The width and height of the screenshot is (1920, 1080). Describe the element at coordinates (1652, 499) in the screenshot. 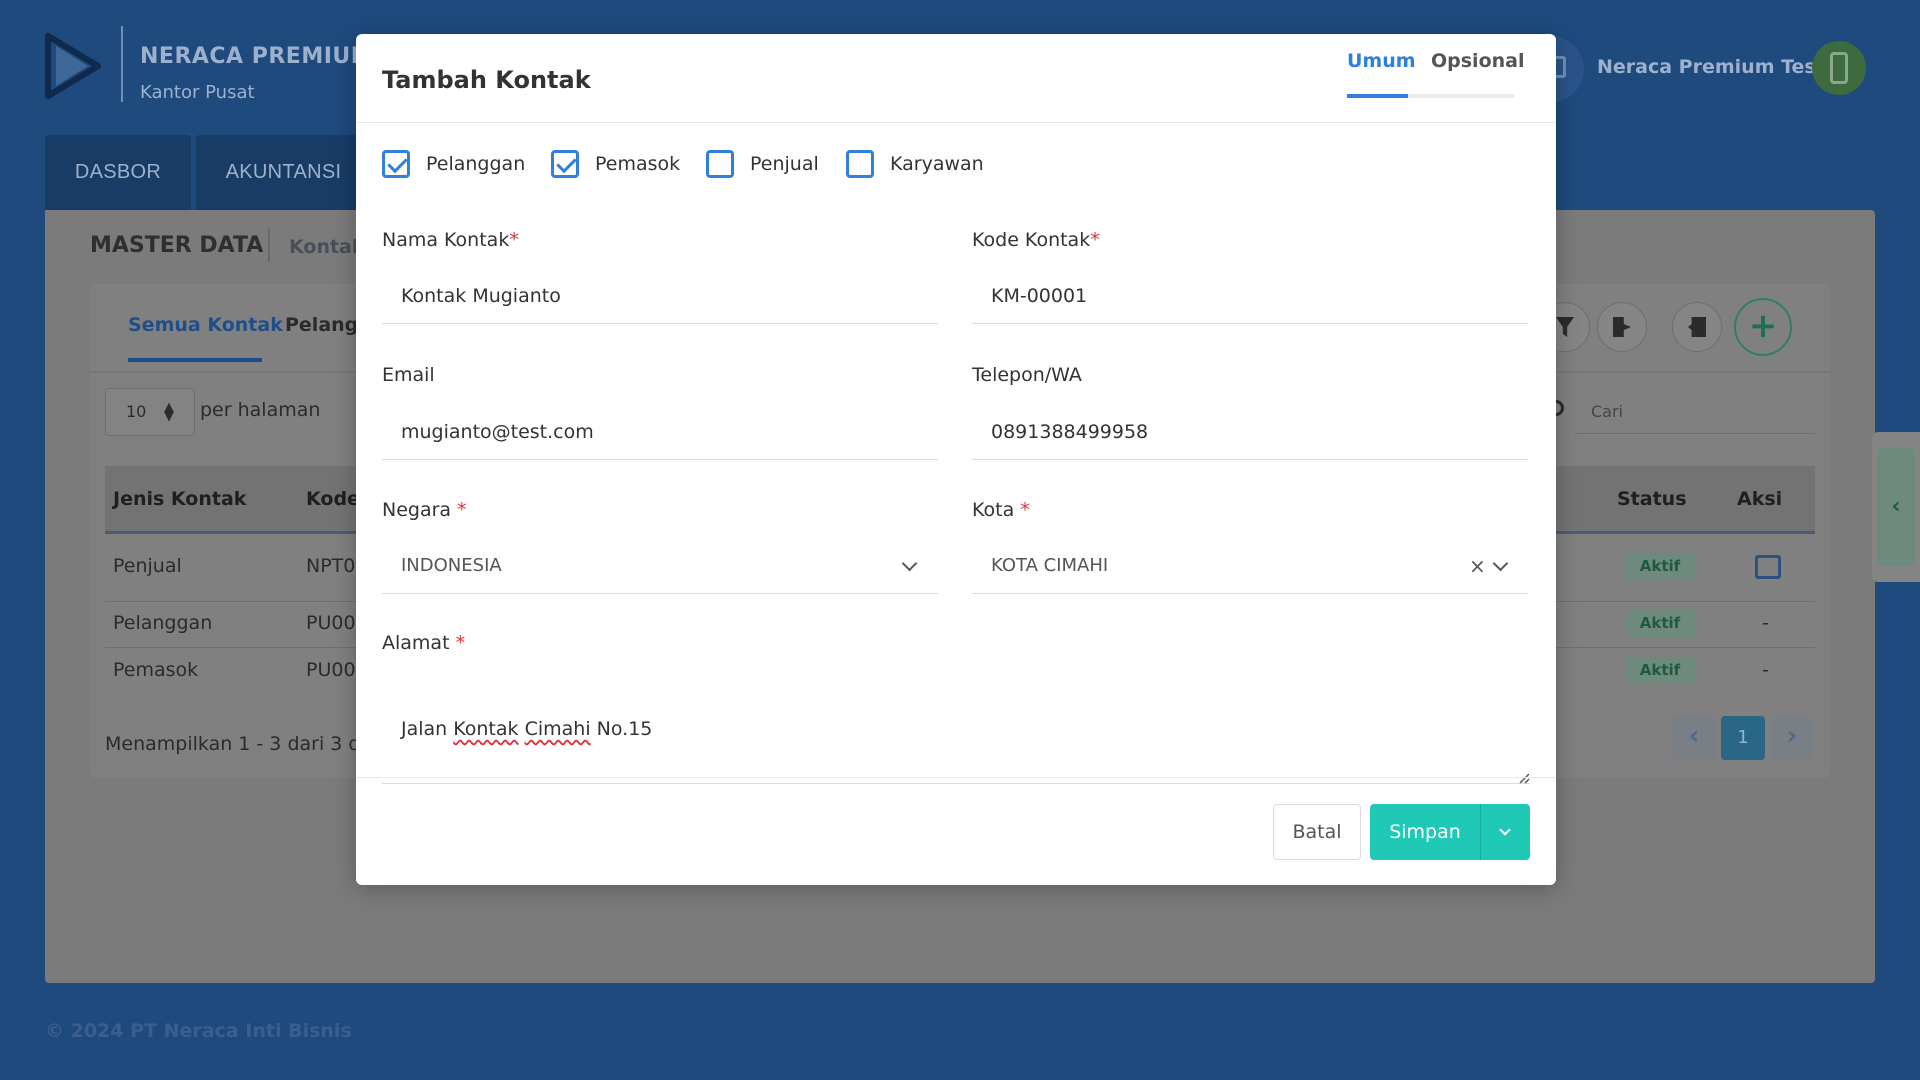

I see `column-header-status: Status` at that location.